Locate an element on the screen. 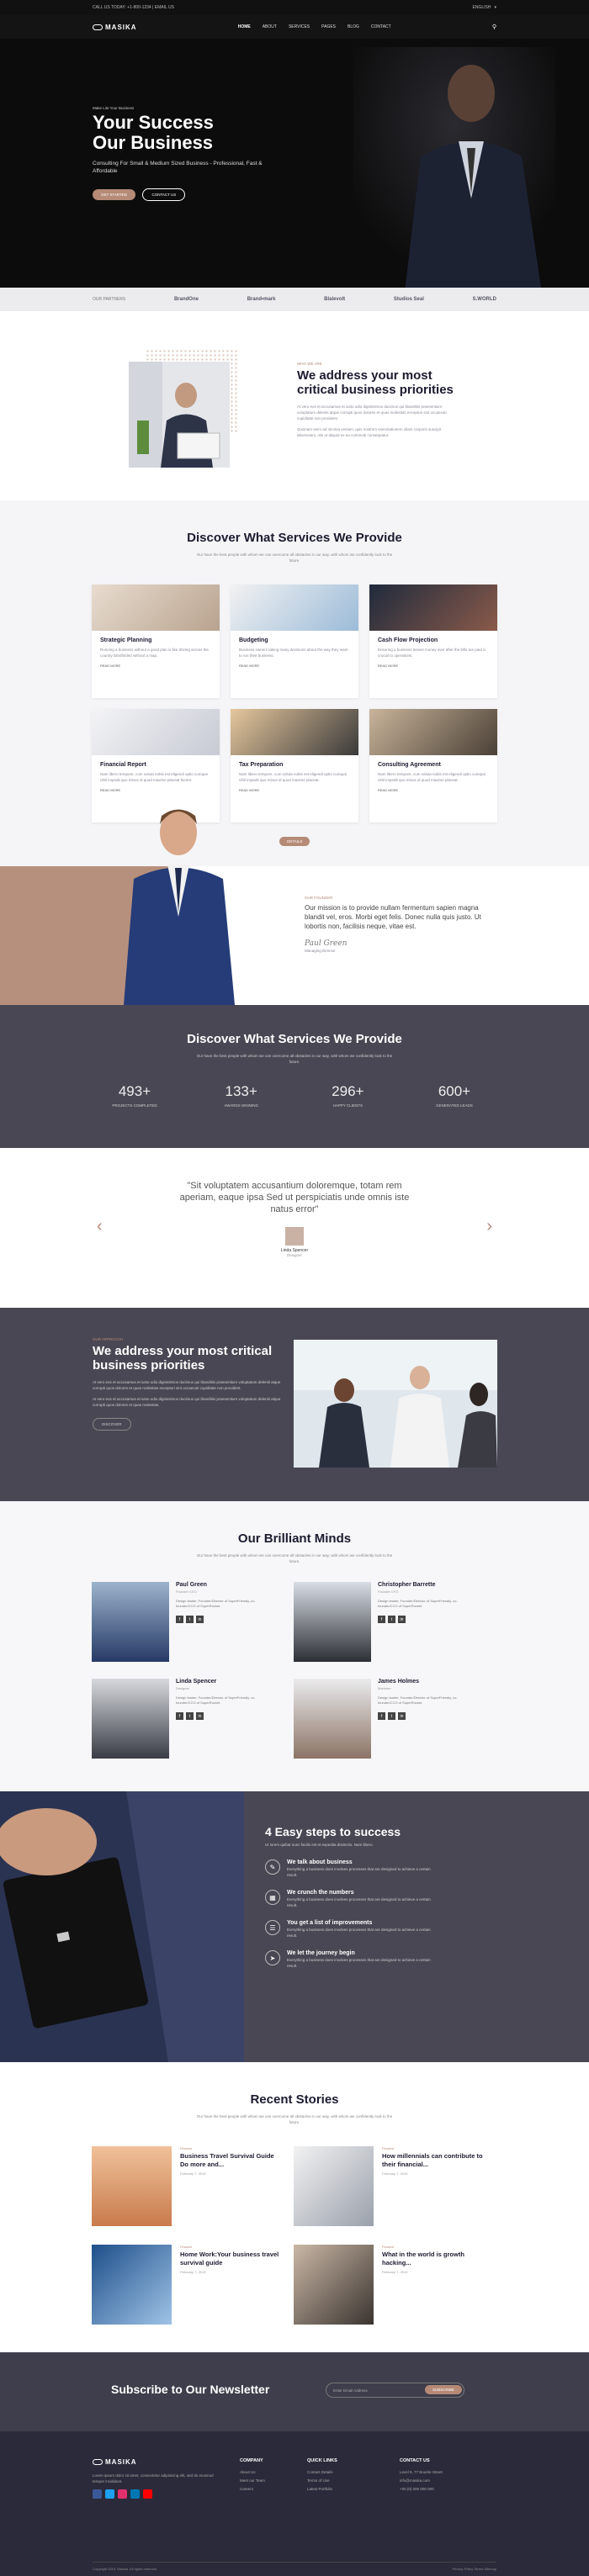 Image resolution: width=589 pixels, height=2576 pixels. about-man-laptop-image is located at coordinates (179, 415).